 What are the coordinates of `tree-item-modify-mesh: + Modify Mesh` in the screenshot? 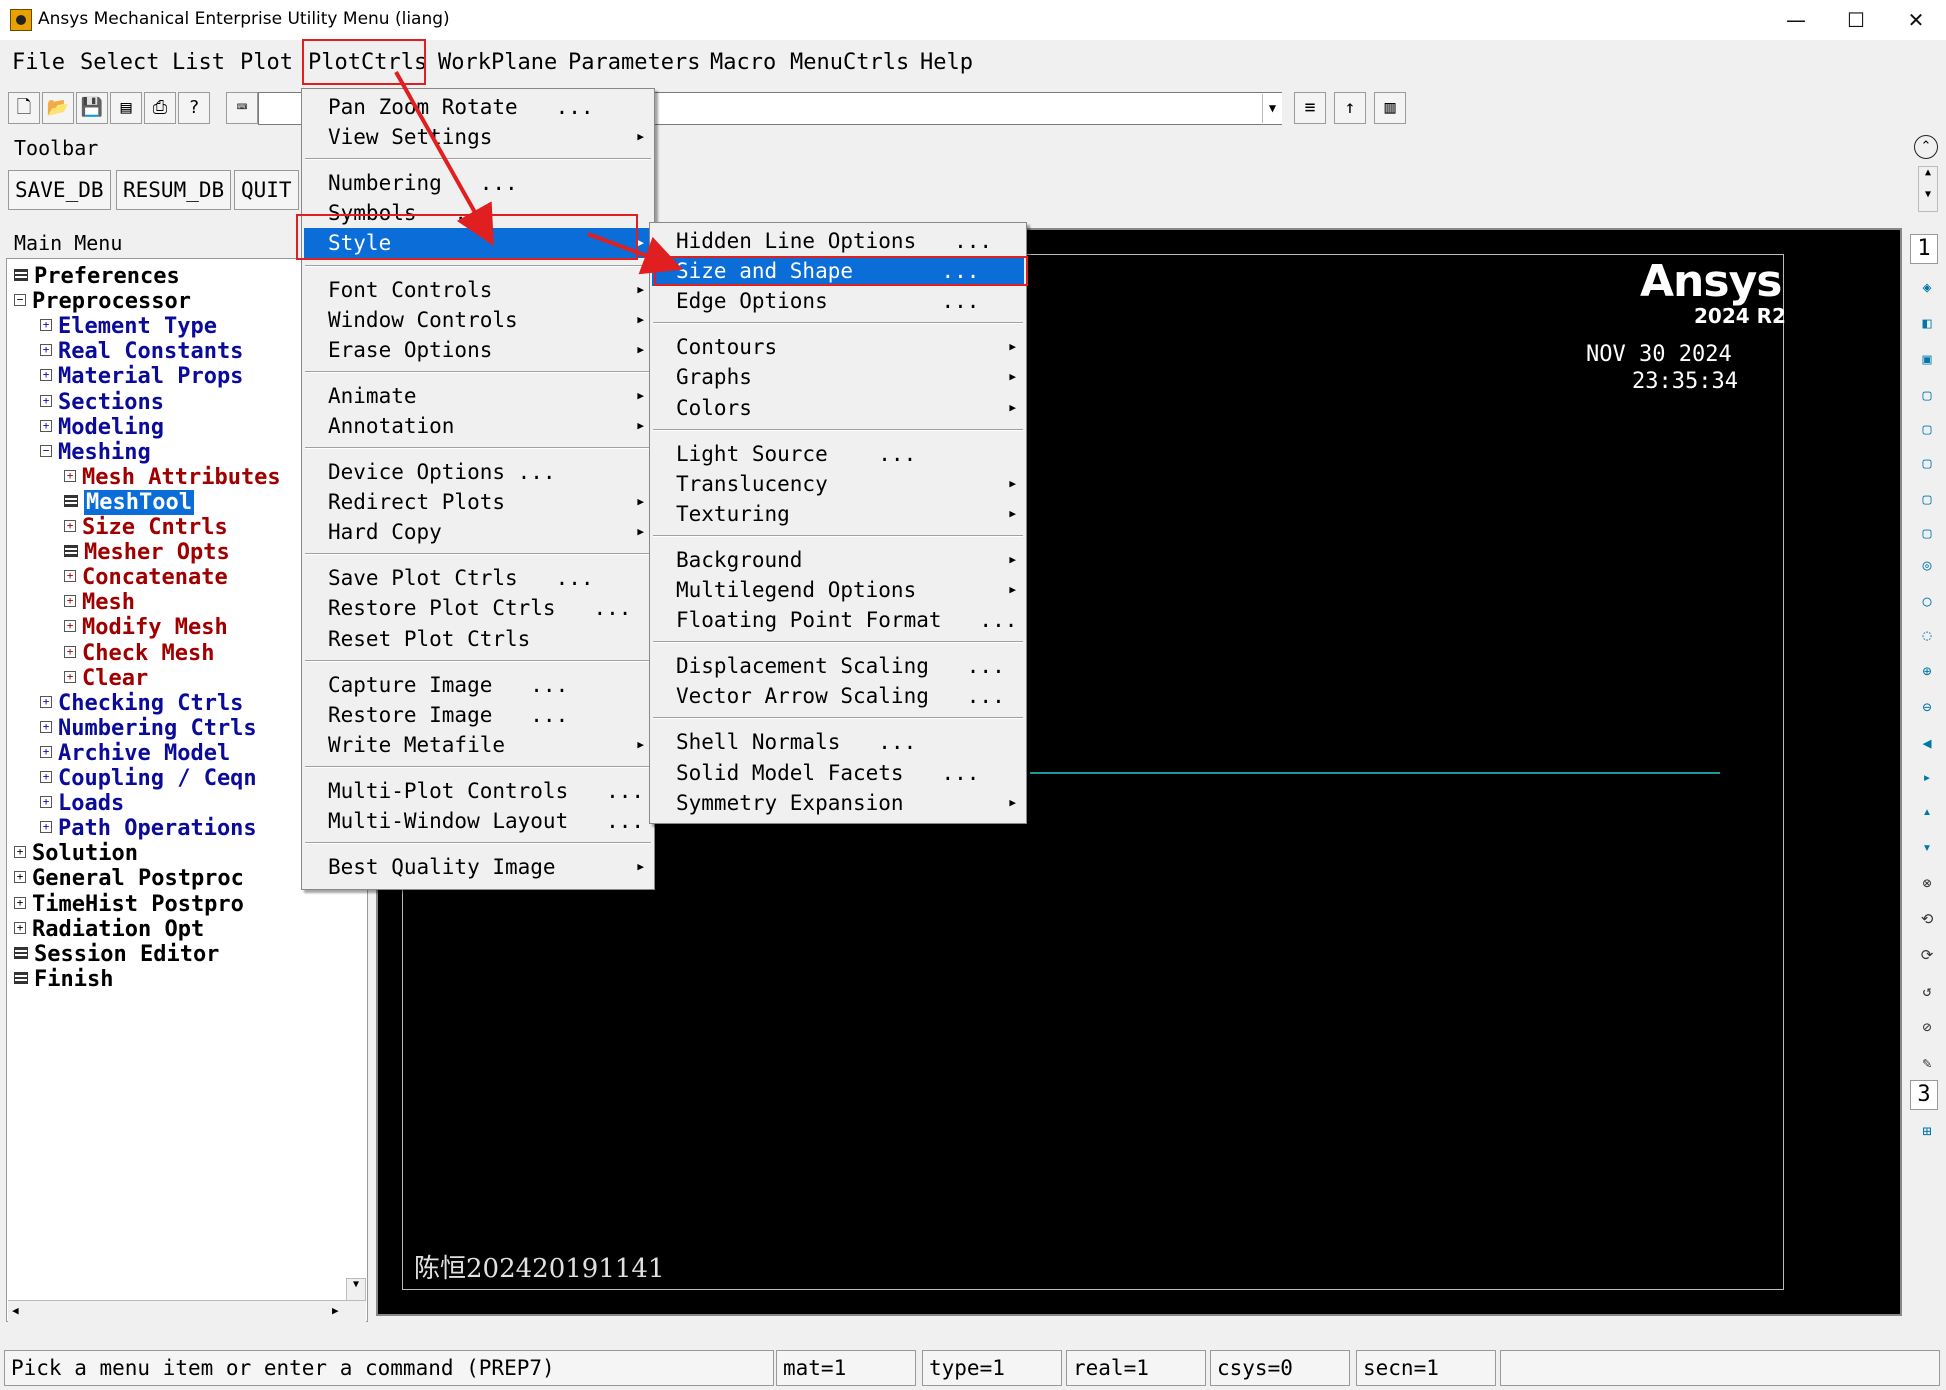 It's located at (146, 627).